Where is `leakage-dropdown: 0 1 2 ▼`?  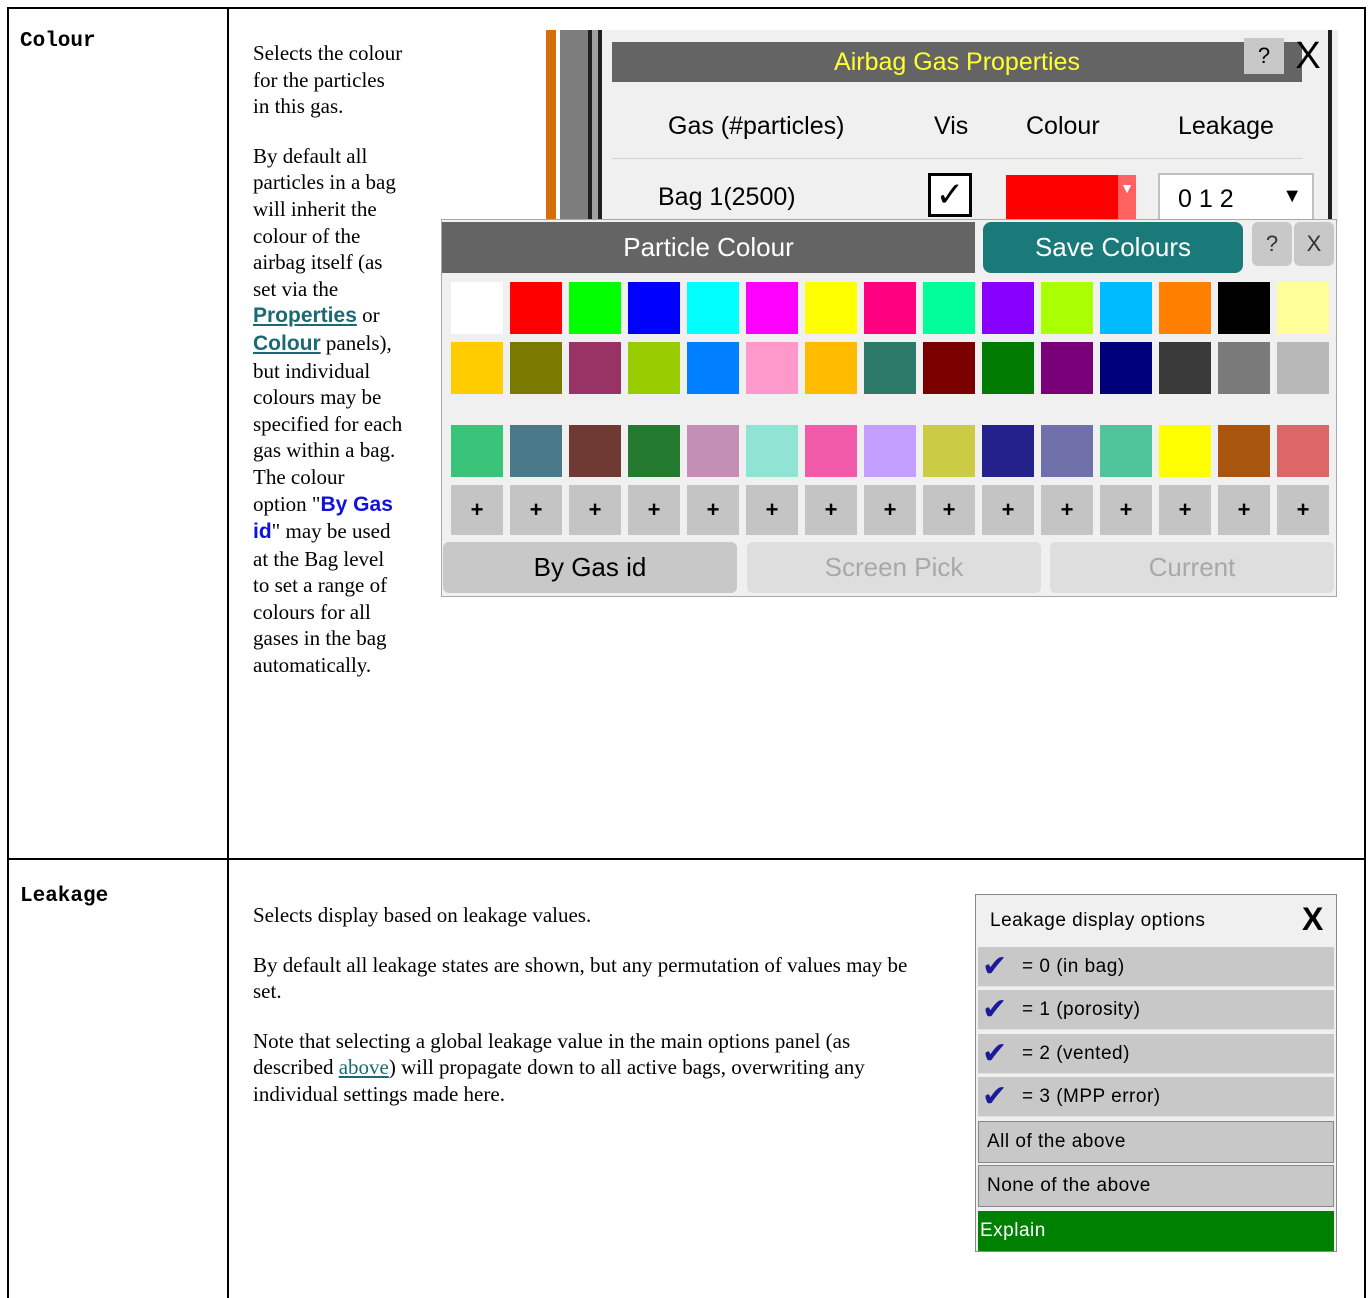 leakage-dropdown: 0 1 2 ▼ is located at coordinates (1236, 197).